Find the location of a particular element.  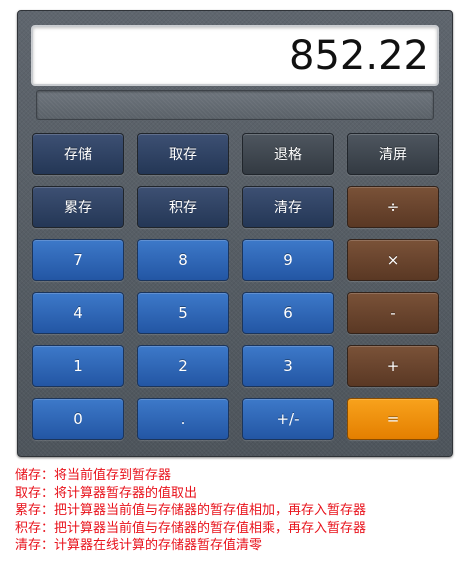

digit-9-button: 9 is located at coordinates (288, 260).